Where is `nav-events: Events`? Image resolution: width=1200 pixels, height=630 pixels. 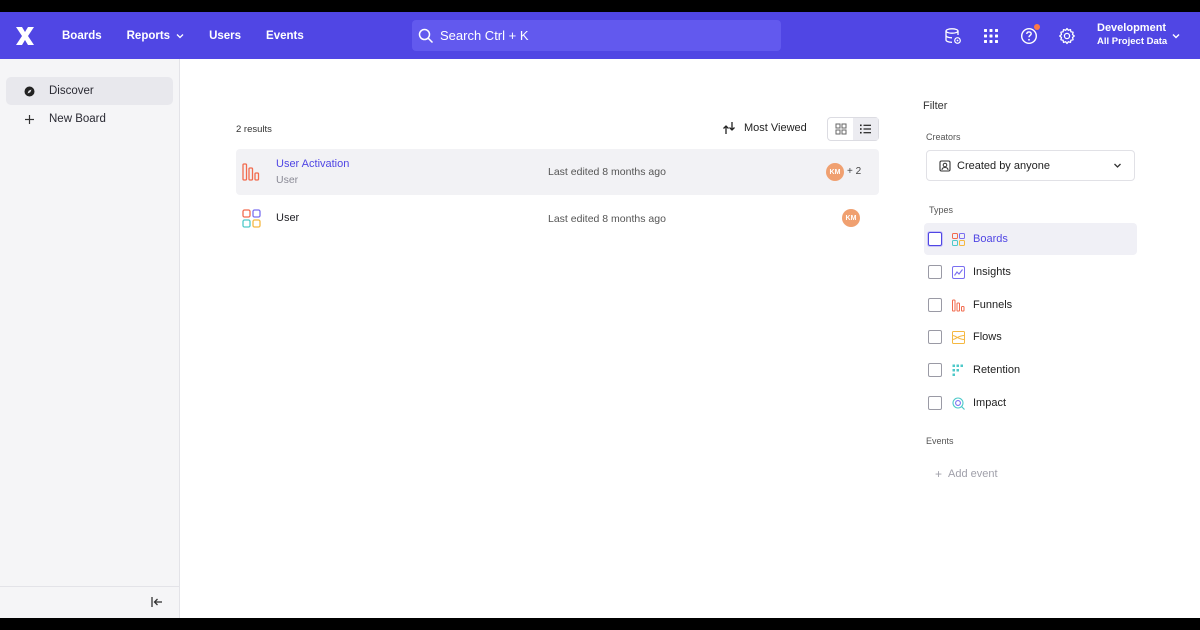 nav-events: Events is located at coordinates (285, 36).